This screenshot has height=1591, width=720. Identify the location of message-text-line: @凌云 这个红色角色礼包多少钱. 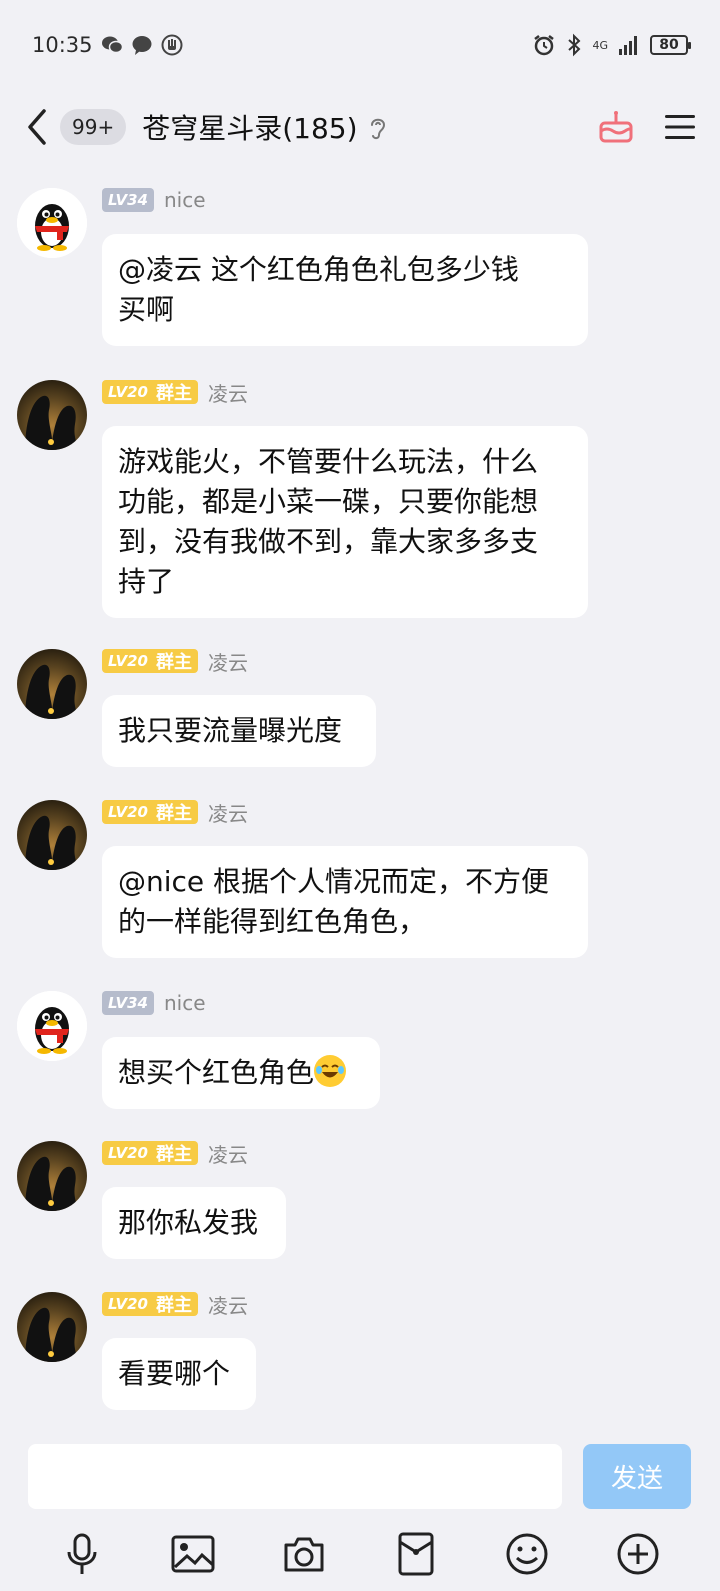
(318, 269).